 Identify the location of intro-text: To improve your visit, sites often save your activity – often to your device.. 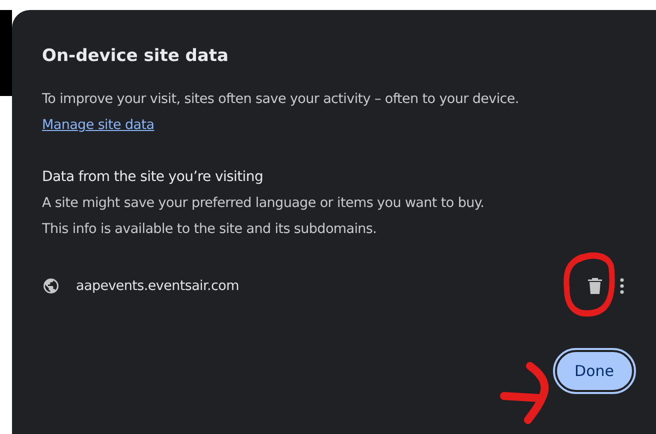
(281, 99).